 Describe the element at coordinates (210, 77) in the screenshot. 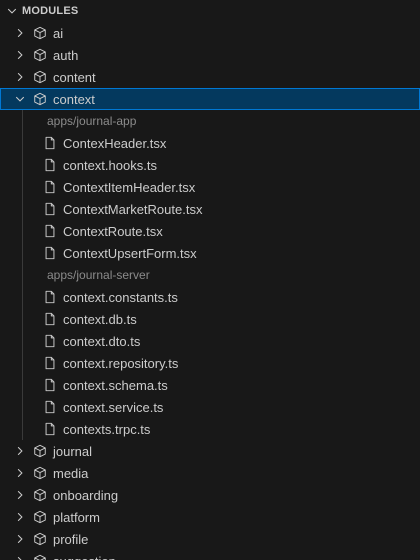

I see `folder-item-content: content` at that location.